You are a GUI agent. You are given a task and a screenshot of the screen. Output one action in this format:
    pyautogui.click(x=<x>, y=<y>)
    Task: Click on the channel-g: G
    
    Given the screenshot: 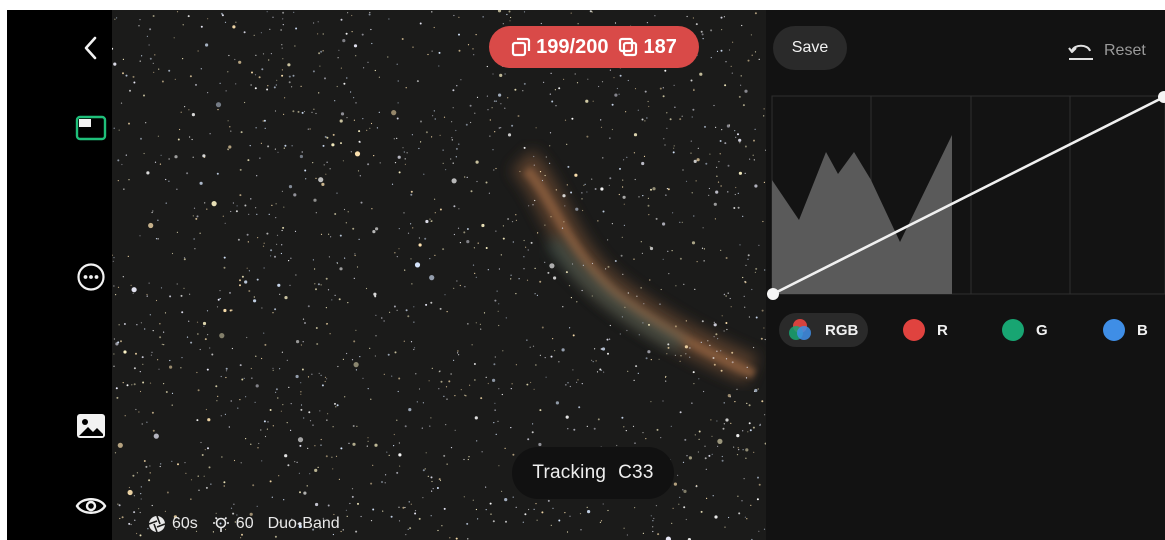 What is the action you would take?
    pyautogui.click(x=1025, y=330)
    